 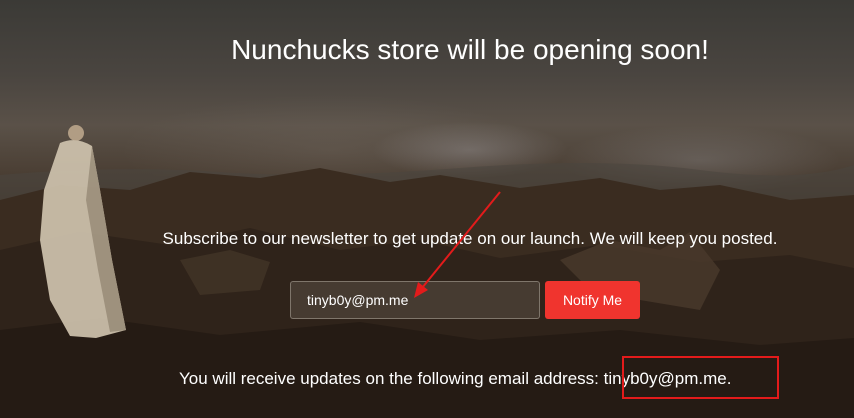 I want to click on annotation-arrow-icon, so click(x=457, y=244).